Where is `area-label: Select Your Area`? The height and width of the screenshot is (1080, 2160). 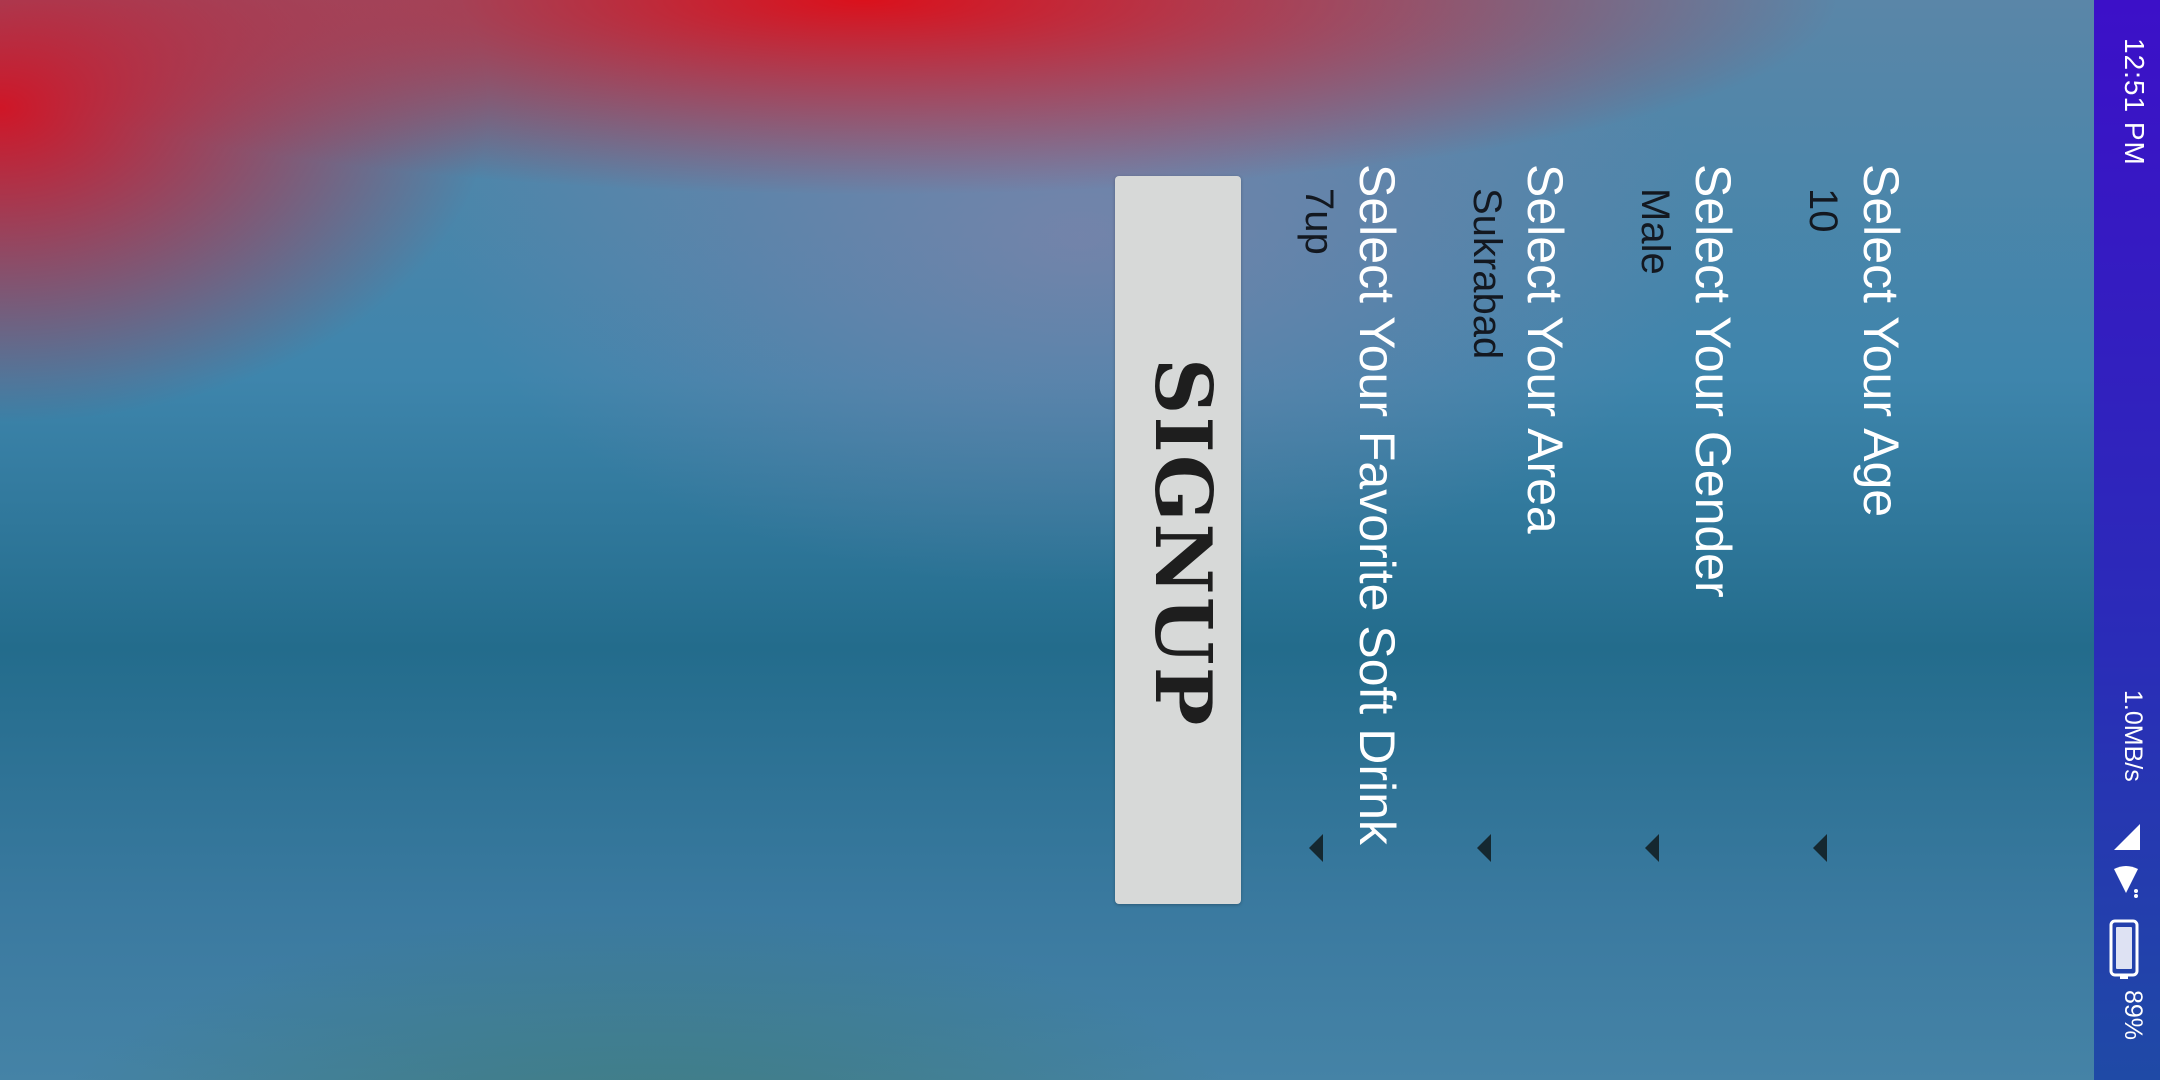 area-label: Select Your Area is located at coordinates (1545, 349).